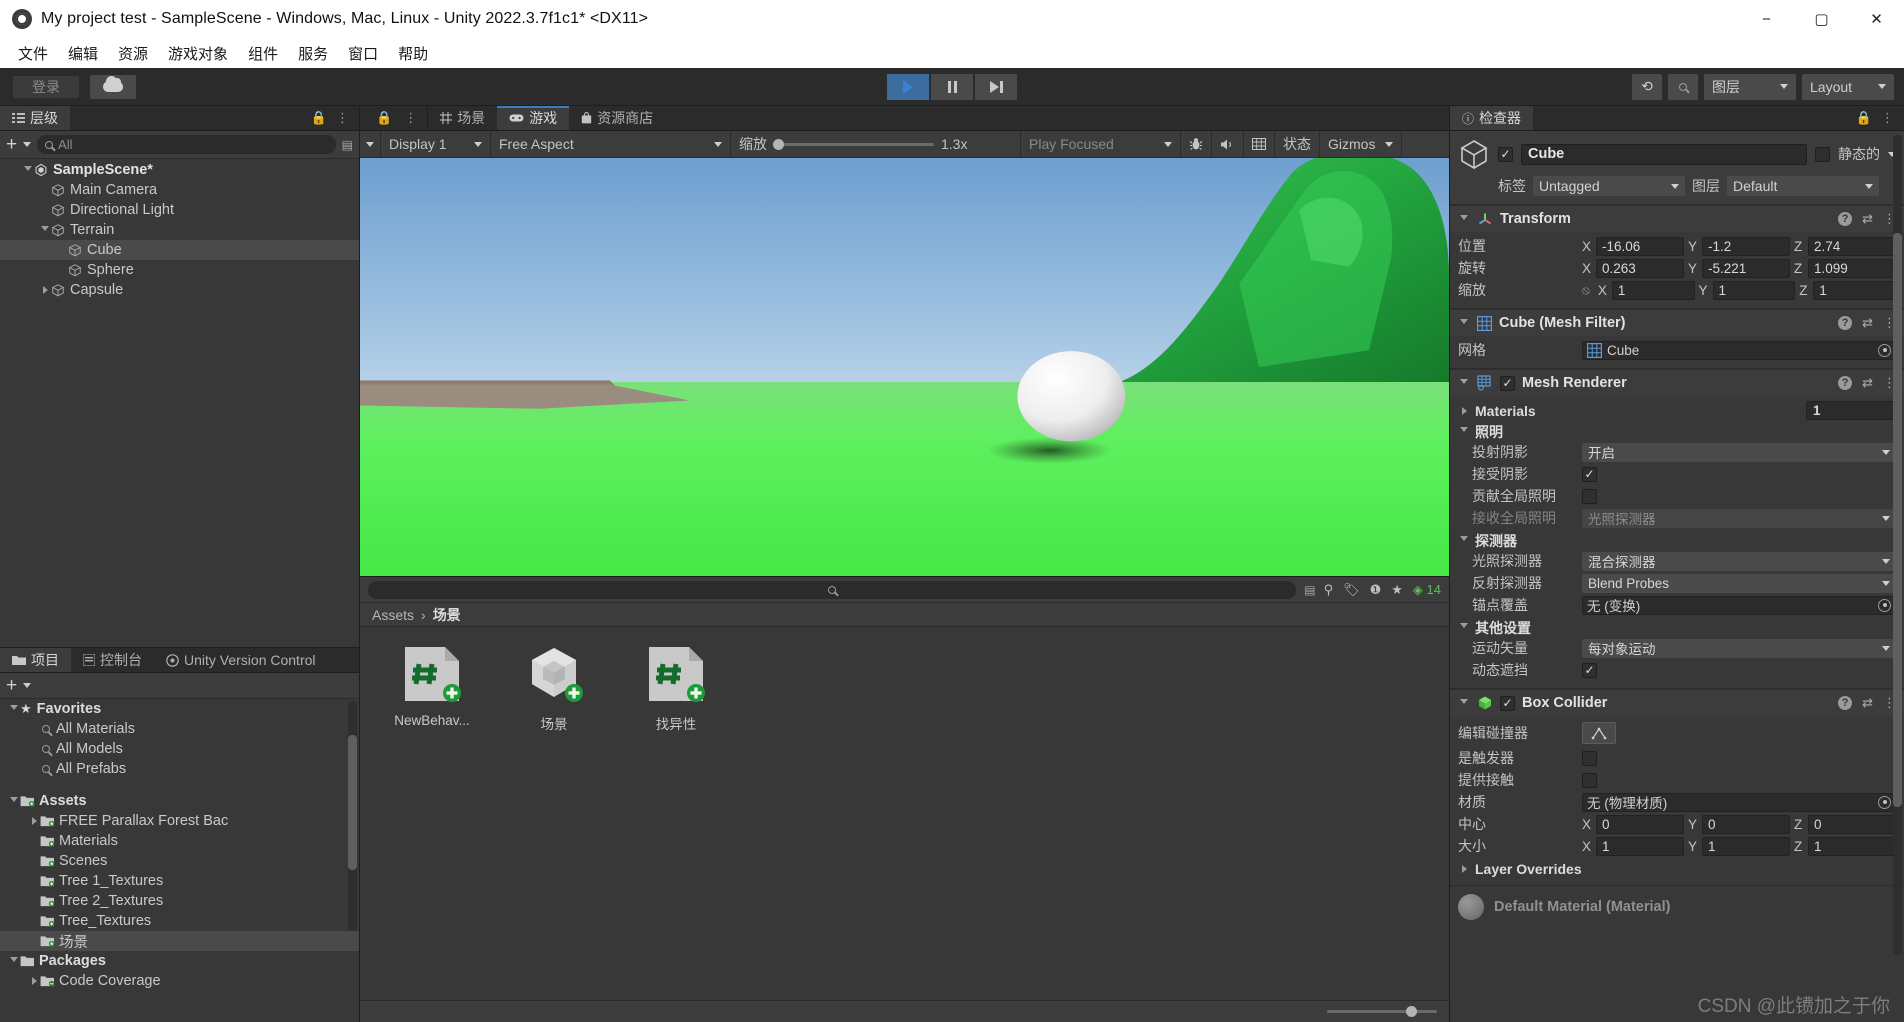 The width and height of the screenshot is (1904, 1022). I want to click on project-tree-item-tree-1-textures: Tree 1_Textures, so click(179, 881).